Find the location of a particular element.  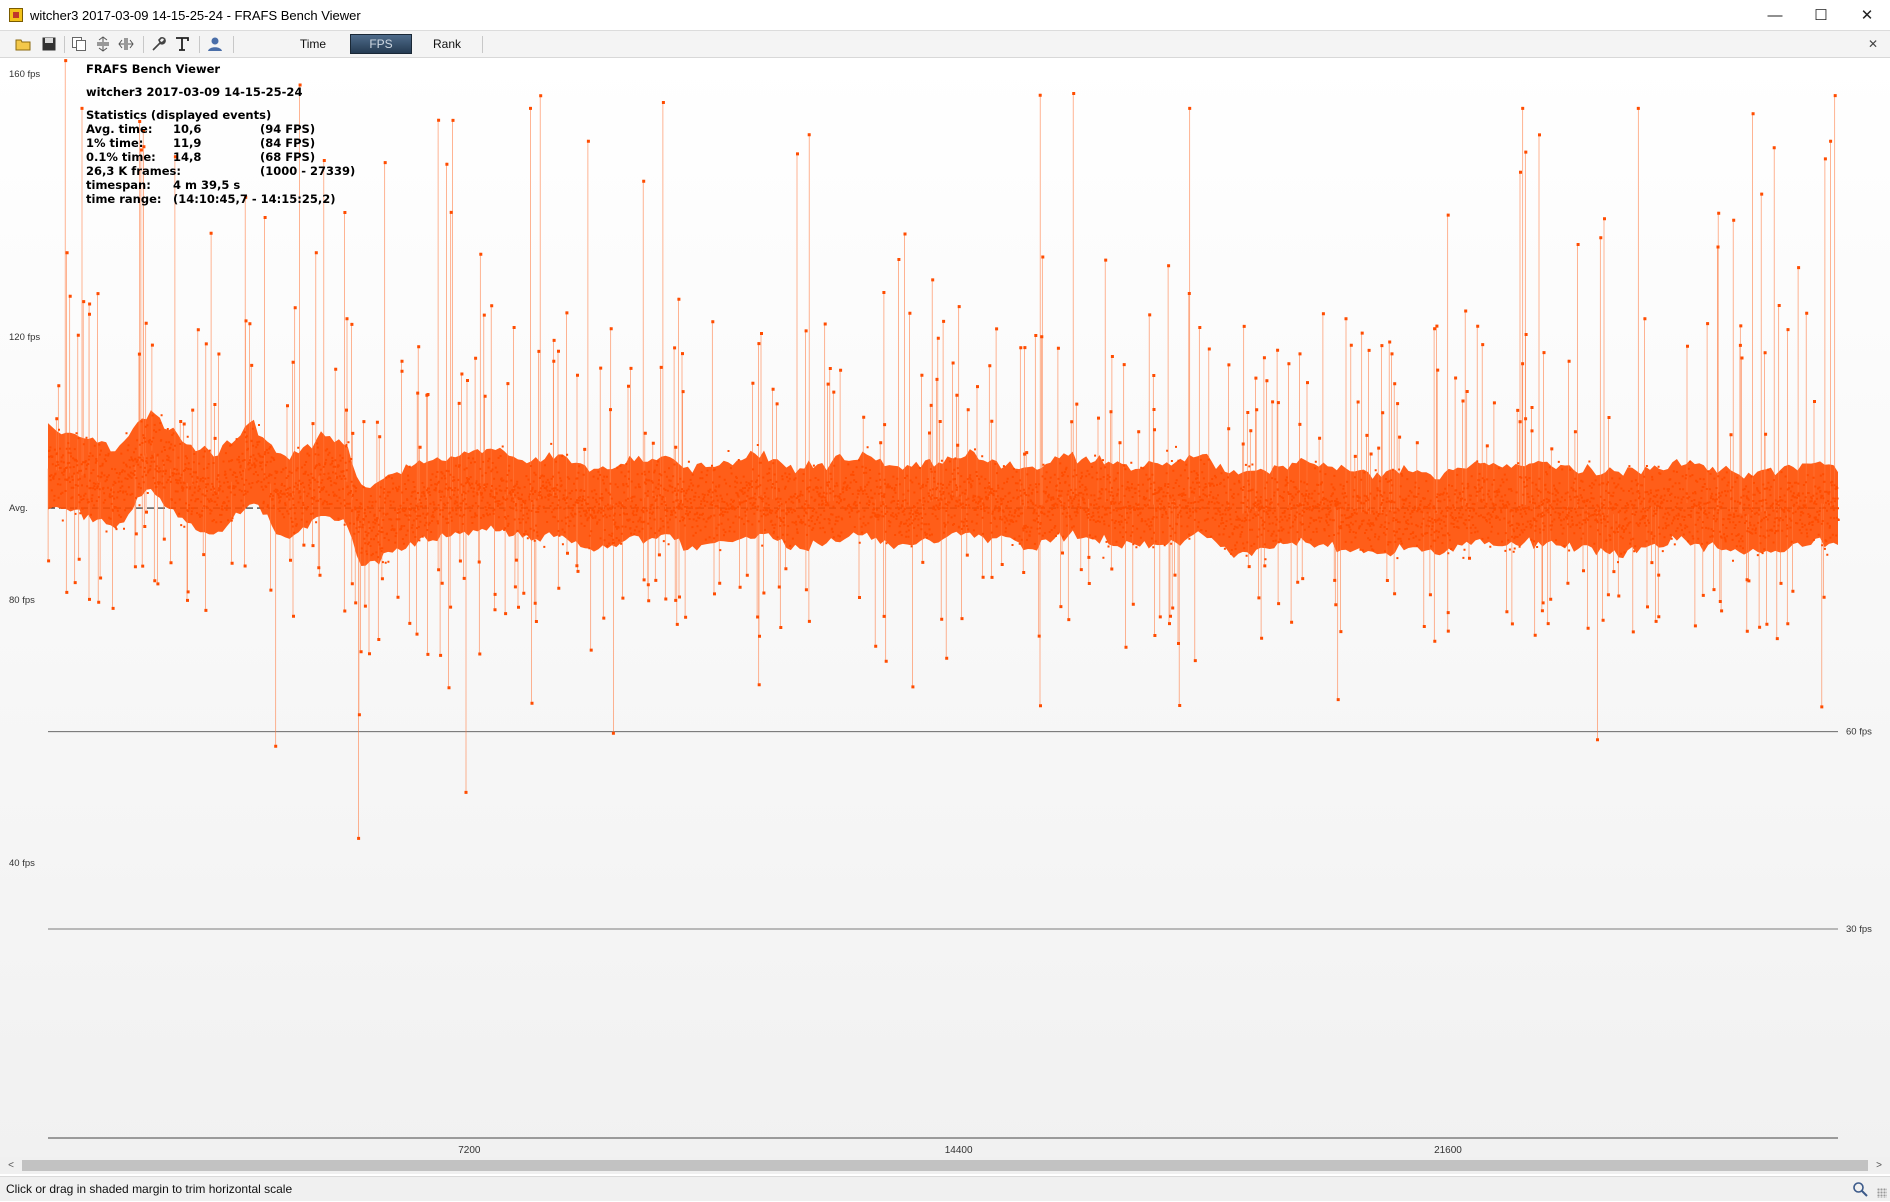

stats-label: time range: is located at coordinates (124, 199).